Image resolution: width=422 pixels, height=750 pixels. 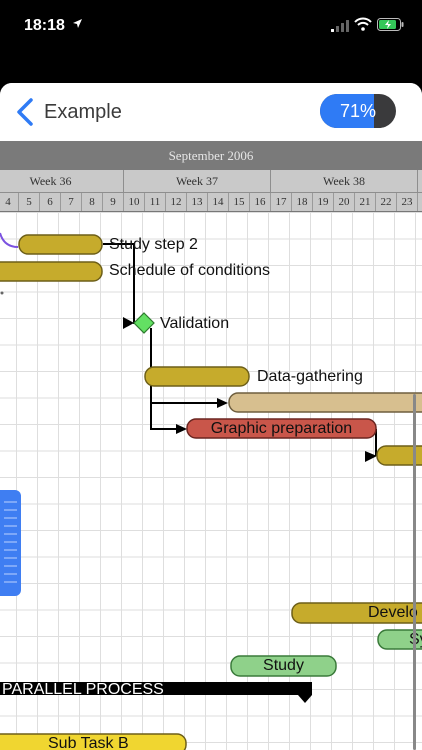 What do you see at coordinates (310, 377) in the screenshot?
I see `task-label: Data-gathering` at bounding box center [310, 377].